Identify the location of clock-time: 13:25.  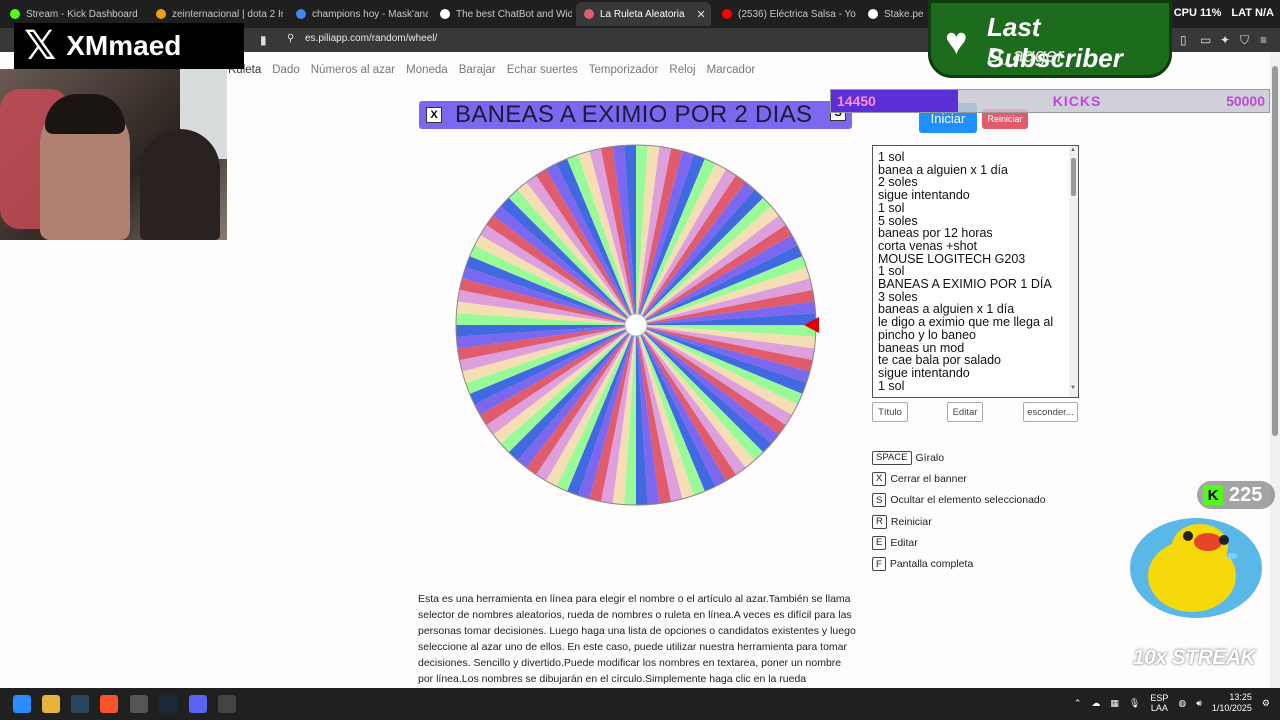
(1240, 697).